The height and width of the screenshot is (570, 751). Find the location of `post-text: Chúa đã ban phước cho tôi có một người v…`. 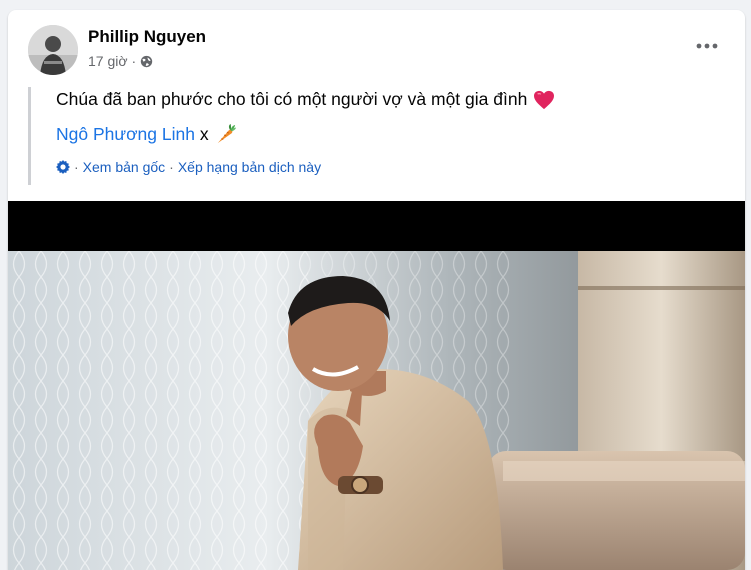

post-text: Chúa đã ban phước cho tôi có một người v… is located at coordinates (292, 99).